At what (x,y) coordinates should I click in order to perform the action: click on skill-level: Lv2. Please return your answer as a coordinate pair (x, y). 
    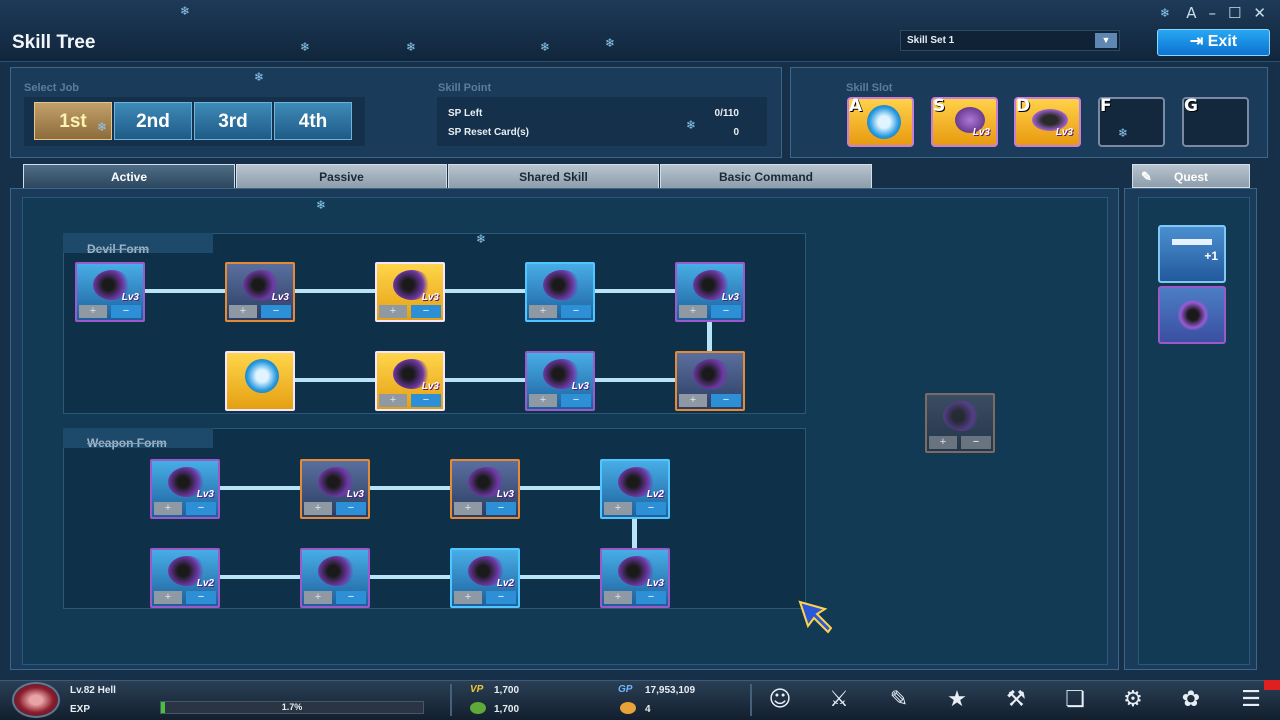
    Looking at the image, I should click on (505, 583).